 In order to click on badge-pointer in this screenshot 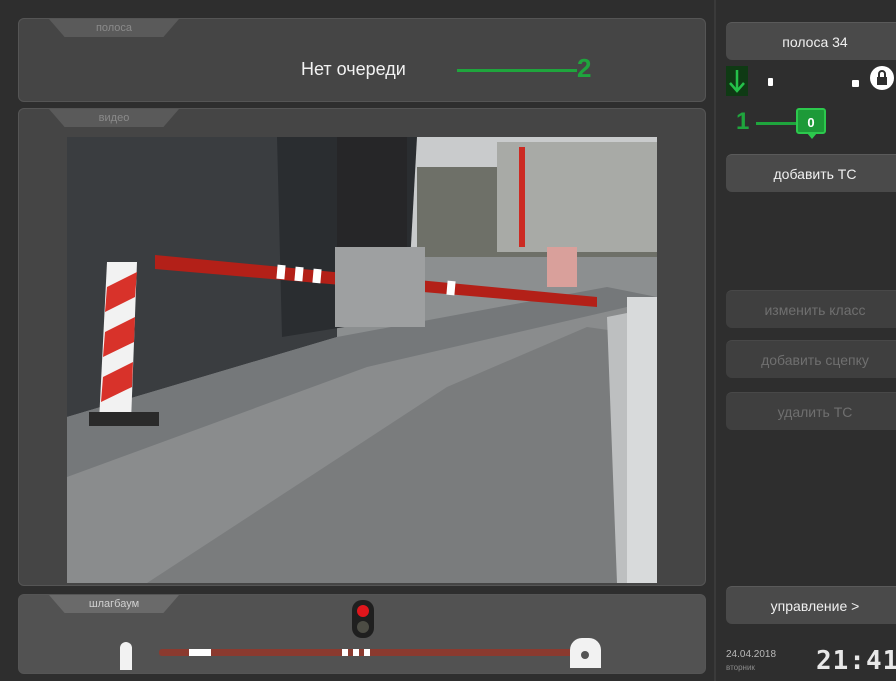, I will do `click(812, 136)`.